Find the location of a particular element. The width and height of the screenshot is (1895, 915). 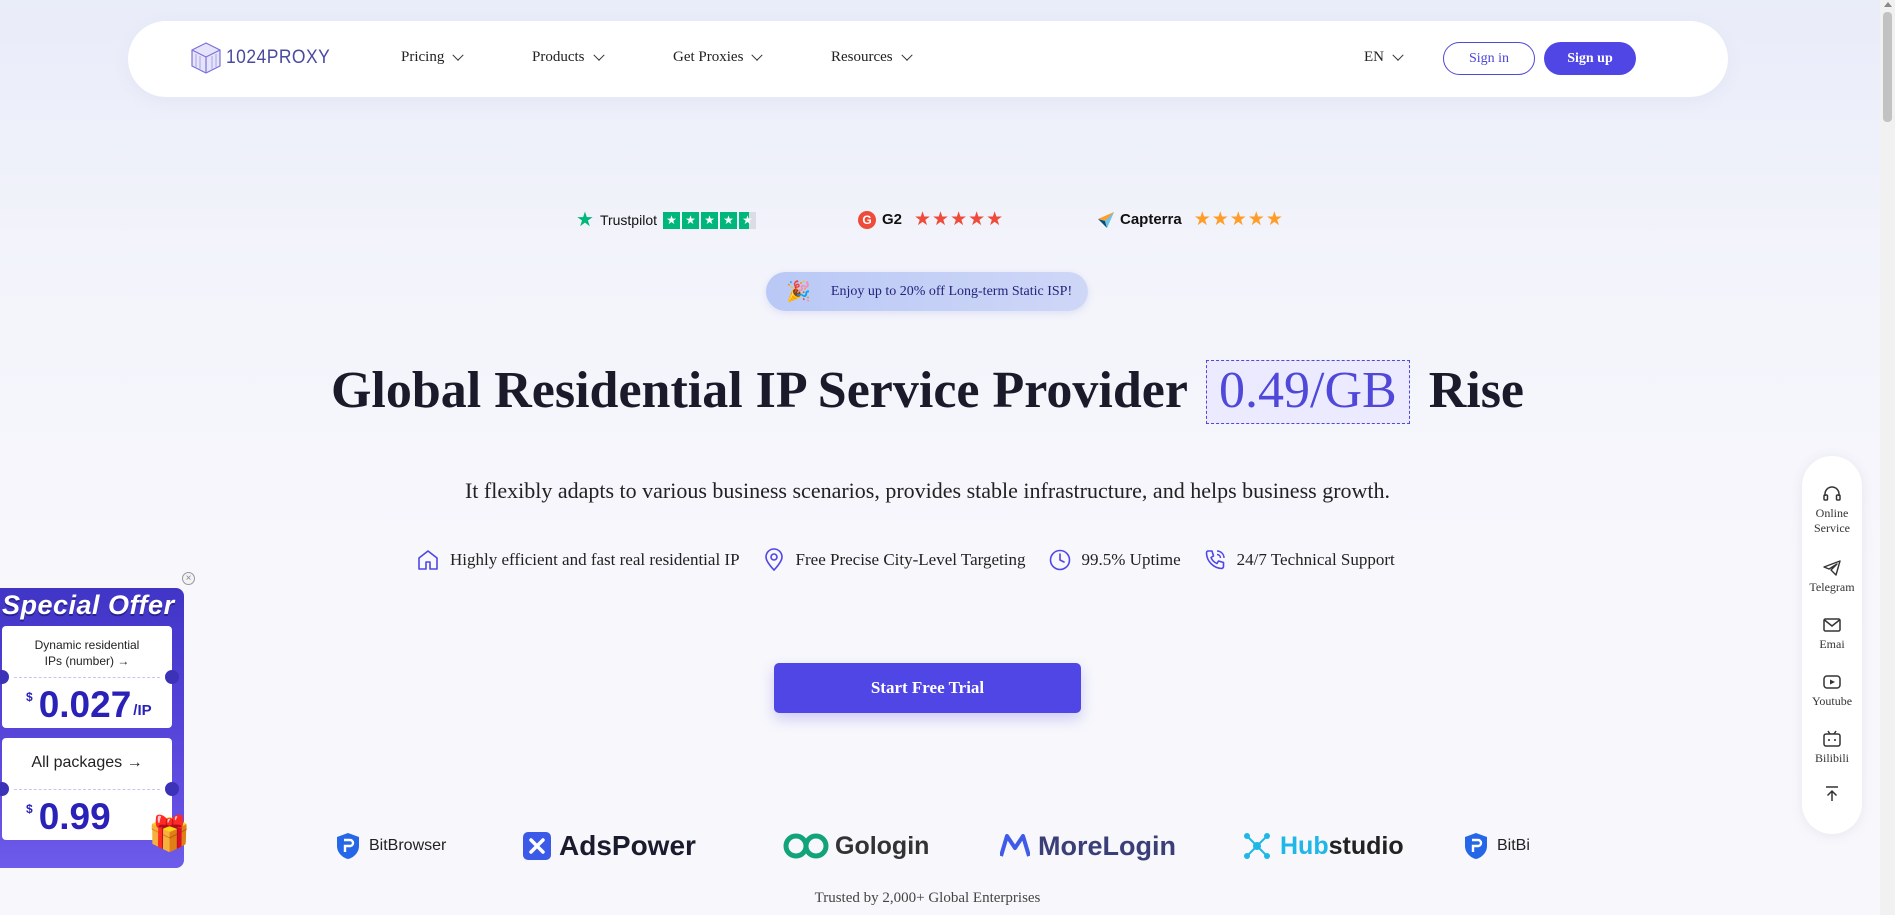

adspower-logo-icon is located at coordinates (537, 846).